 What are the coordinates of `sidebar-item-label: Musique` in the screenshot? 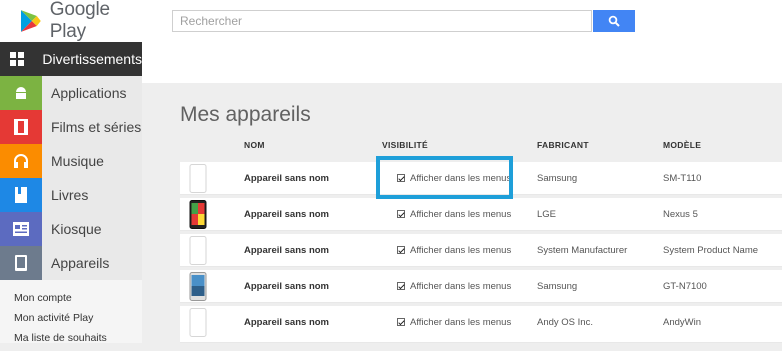 It's located at (92, 161).